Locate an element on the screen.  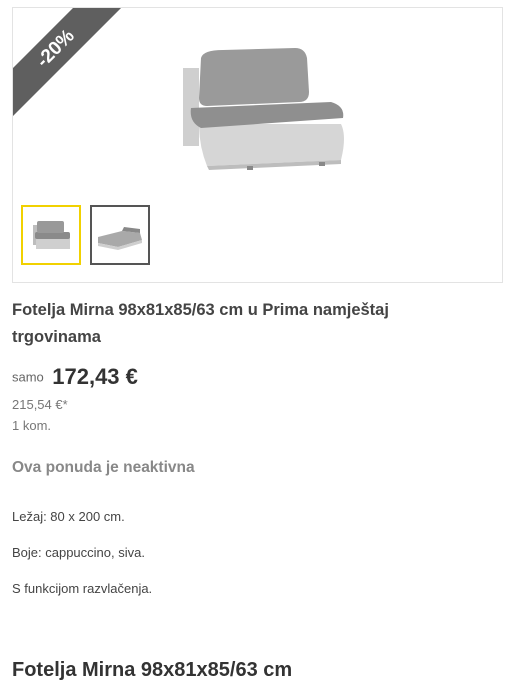
discount-badge: -20% is located at coordinates (70, 65).